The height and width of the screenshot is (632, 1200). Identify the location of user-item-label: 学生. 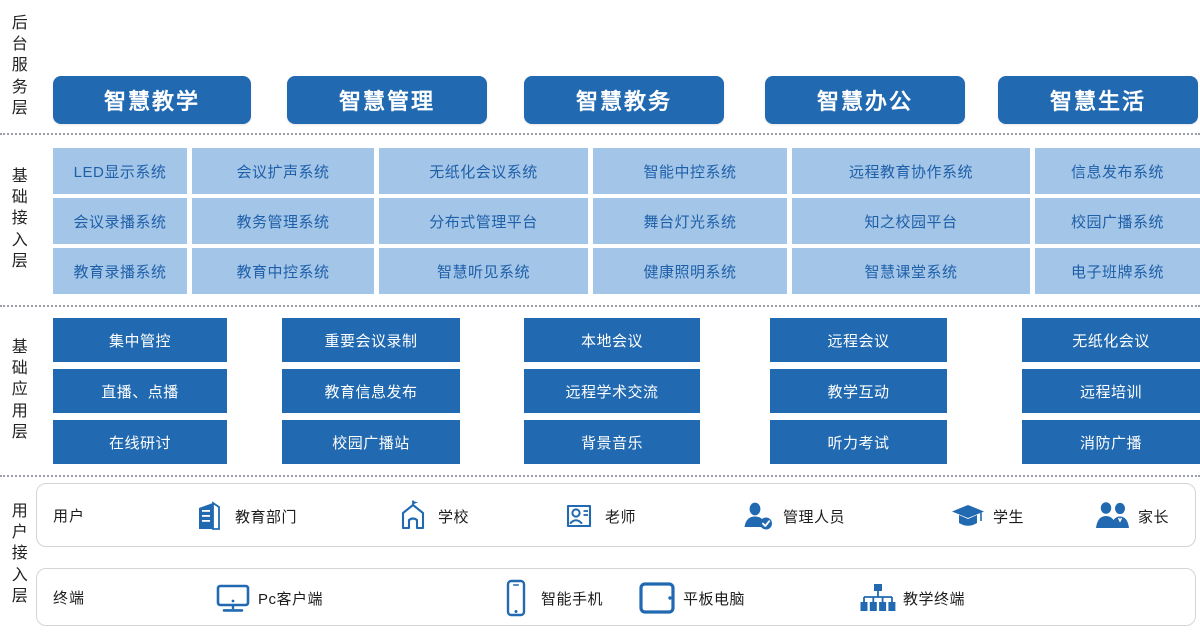
(1009, 517).